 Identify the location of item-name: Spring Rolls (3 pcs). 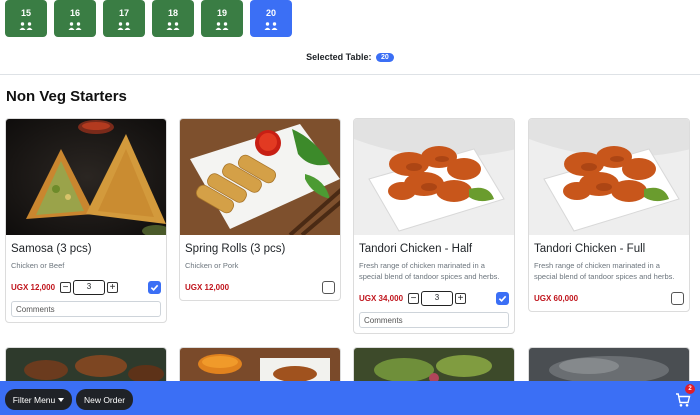
(235, 249).